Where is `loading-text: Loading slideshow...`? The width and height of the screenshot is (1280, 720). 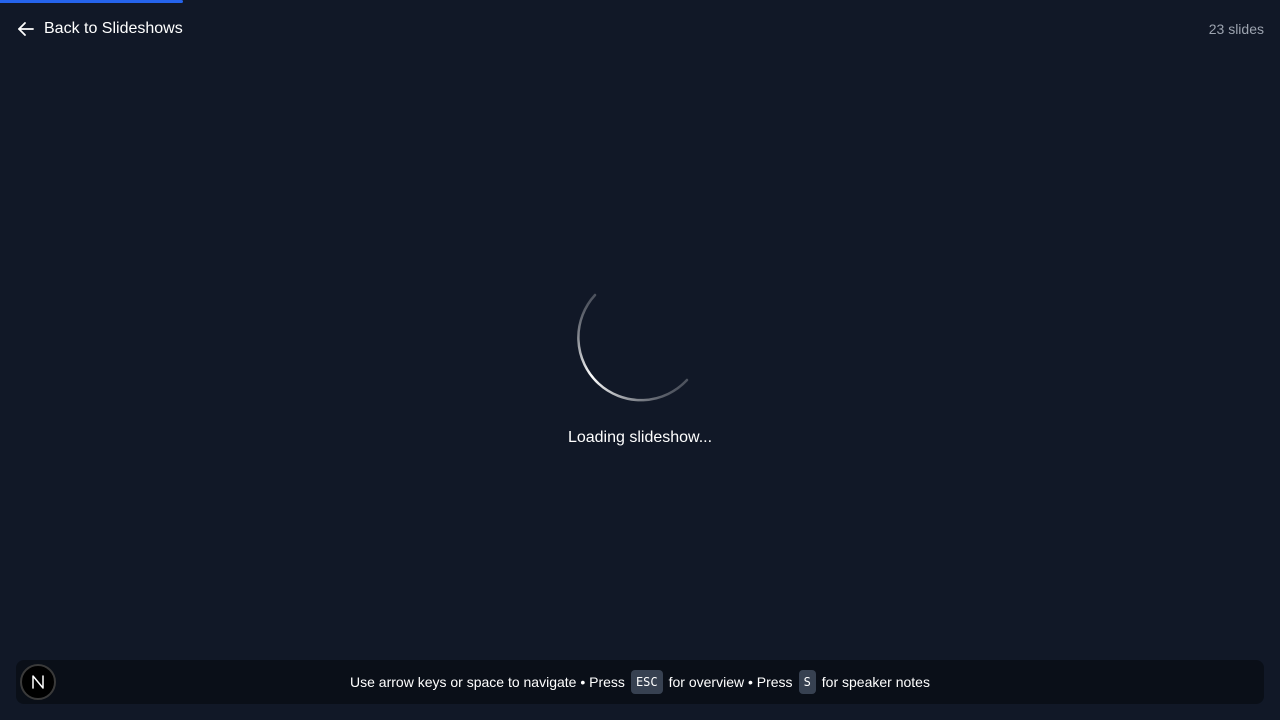 loading-text: Loading slideshow... is located at coordinates (640, 437).